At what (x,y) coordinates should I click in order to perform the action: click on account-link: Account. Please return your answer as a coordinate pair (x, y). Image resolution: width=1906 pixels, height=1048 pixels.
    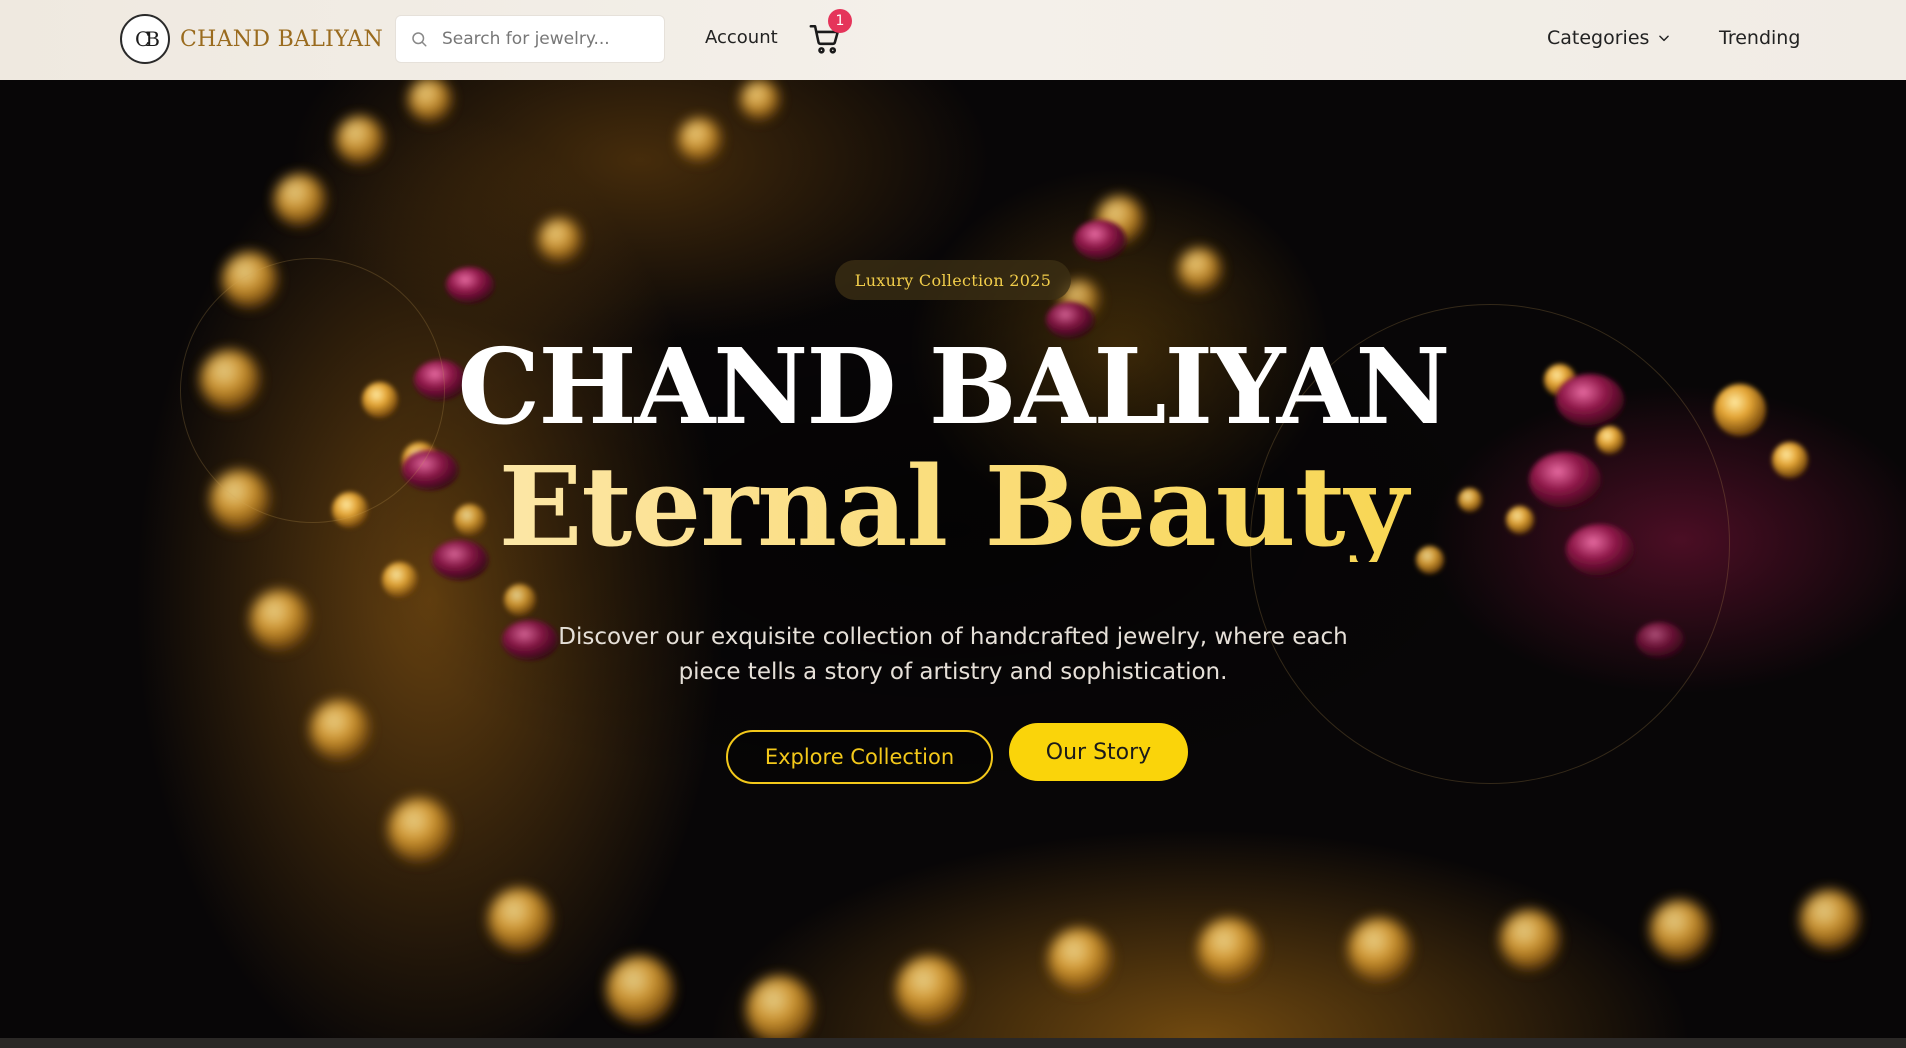
    Looking at the image, I should click on (741, 37).